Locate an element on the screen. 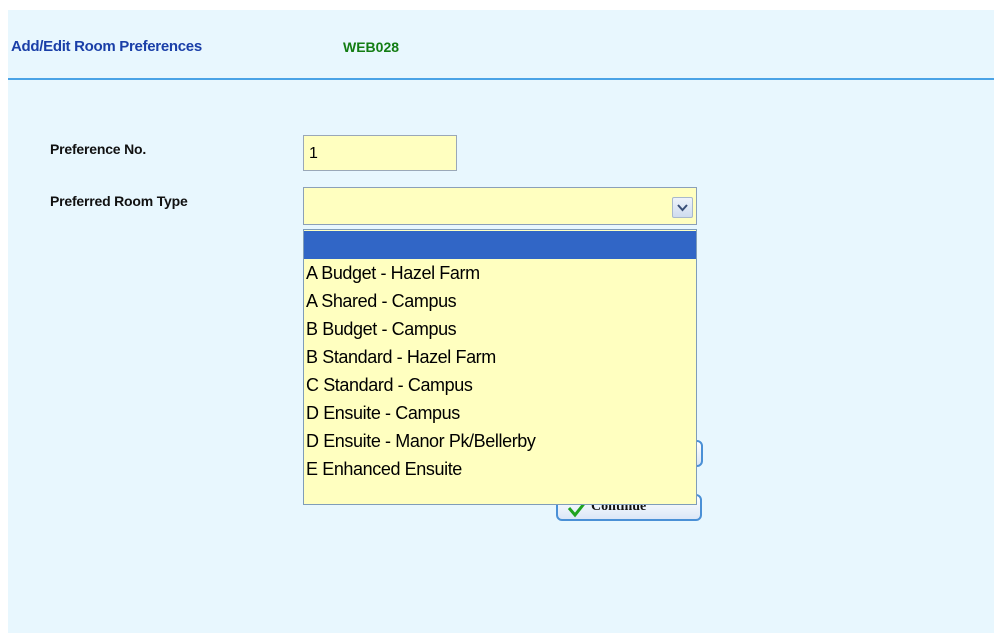 The image size is (994, 633). room-type-option: E Enhanced Ensuite is located at coordinates (500, 469).